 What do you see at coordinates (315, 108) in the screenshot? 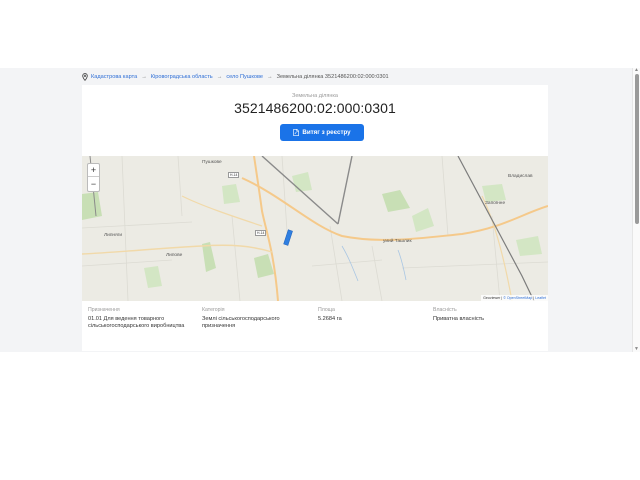
I see `page-title: 3521486200:02:000:0301` at bounding box center [315, 108].